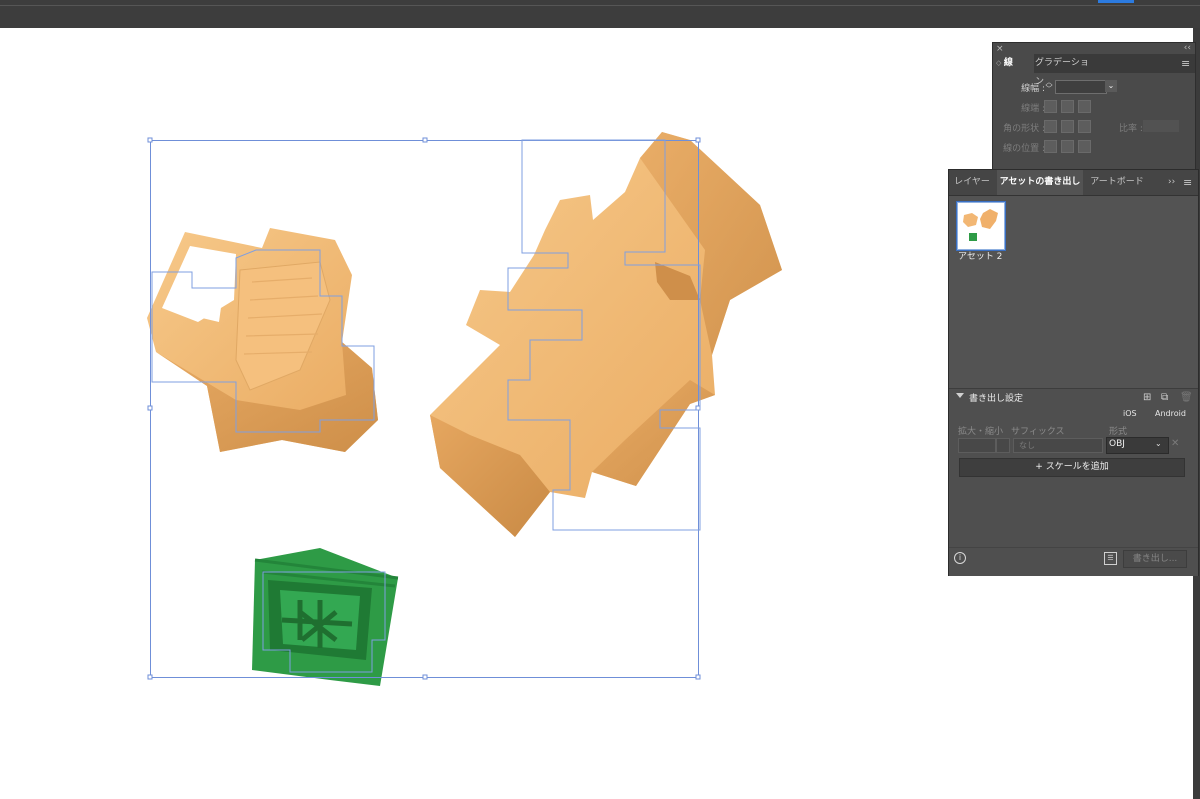  What do you see at coordinates (1000, 49) in the screenshot?
I see `panel-close-icon: ×` at bounding box center [1000, 49].